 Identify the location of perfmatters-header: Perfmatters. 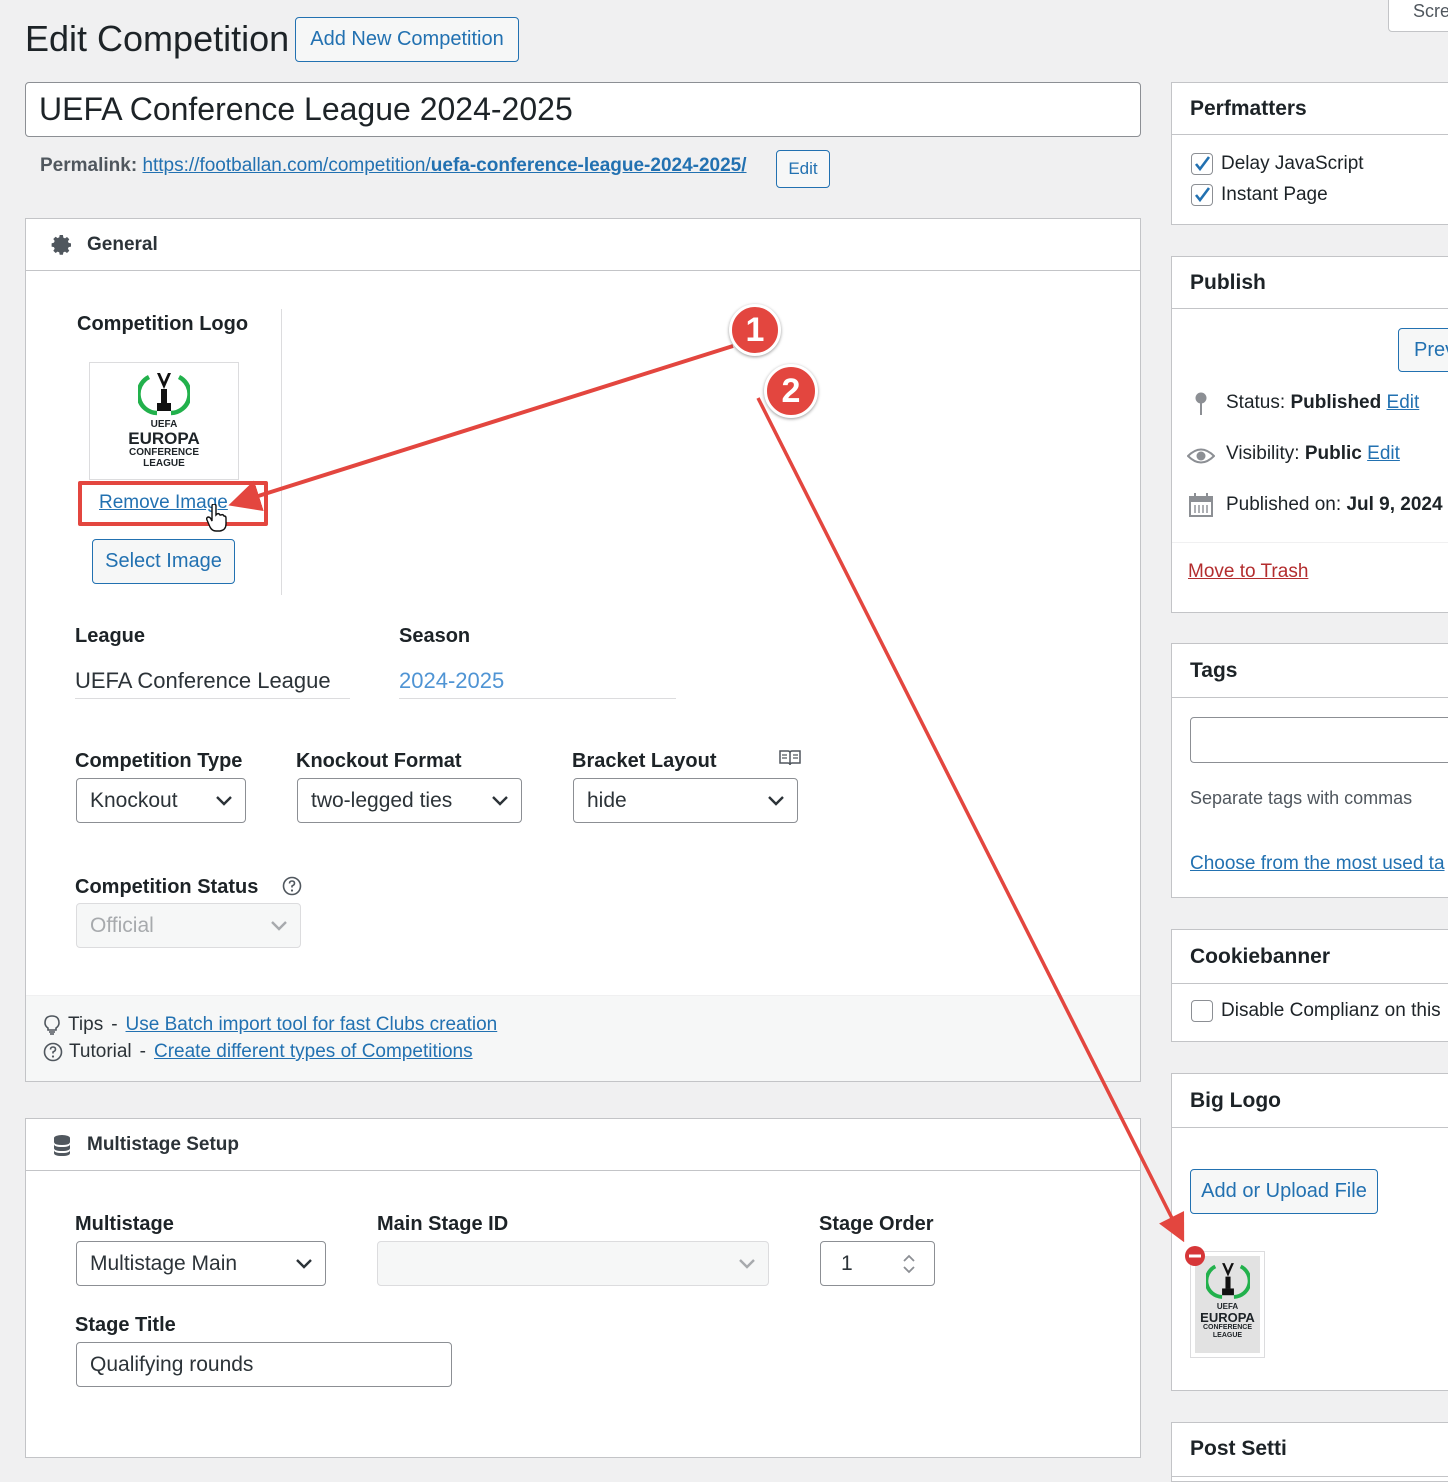
(1310, 109).